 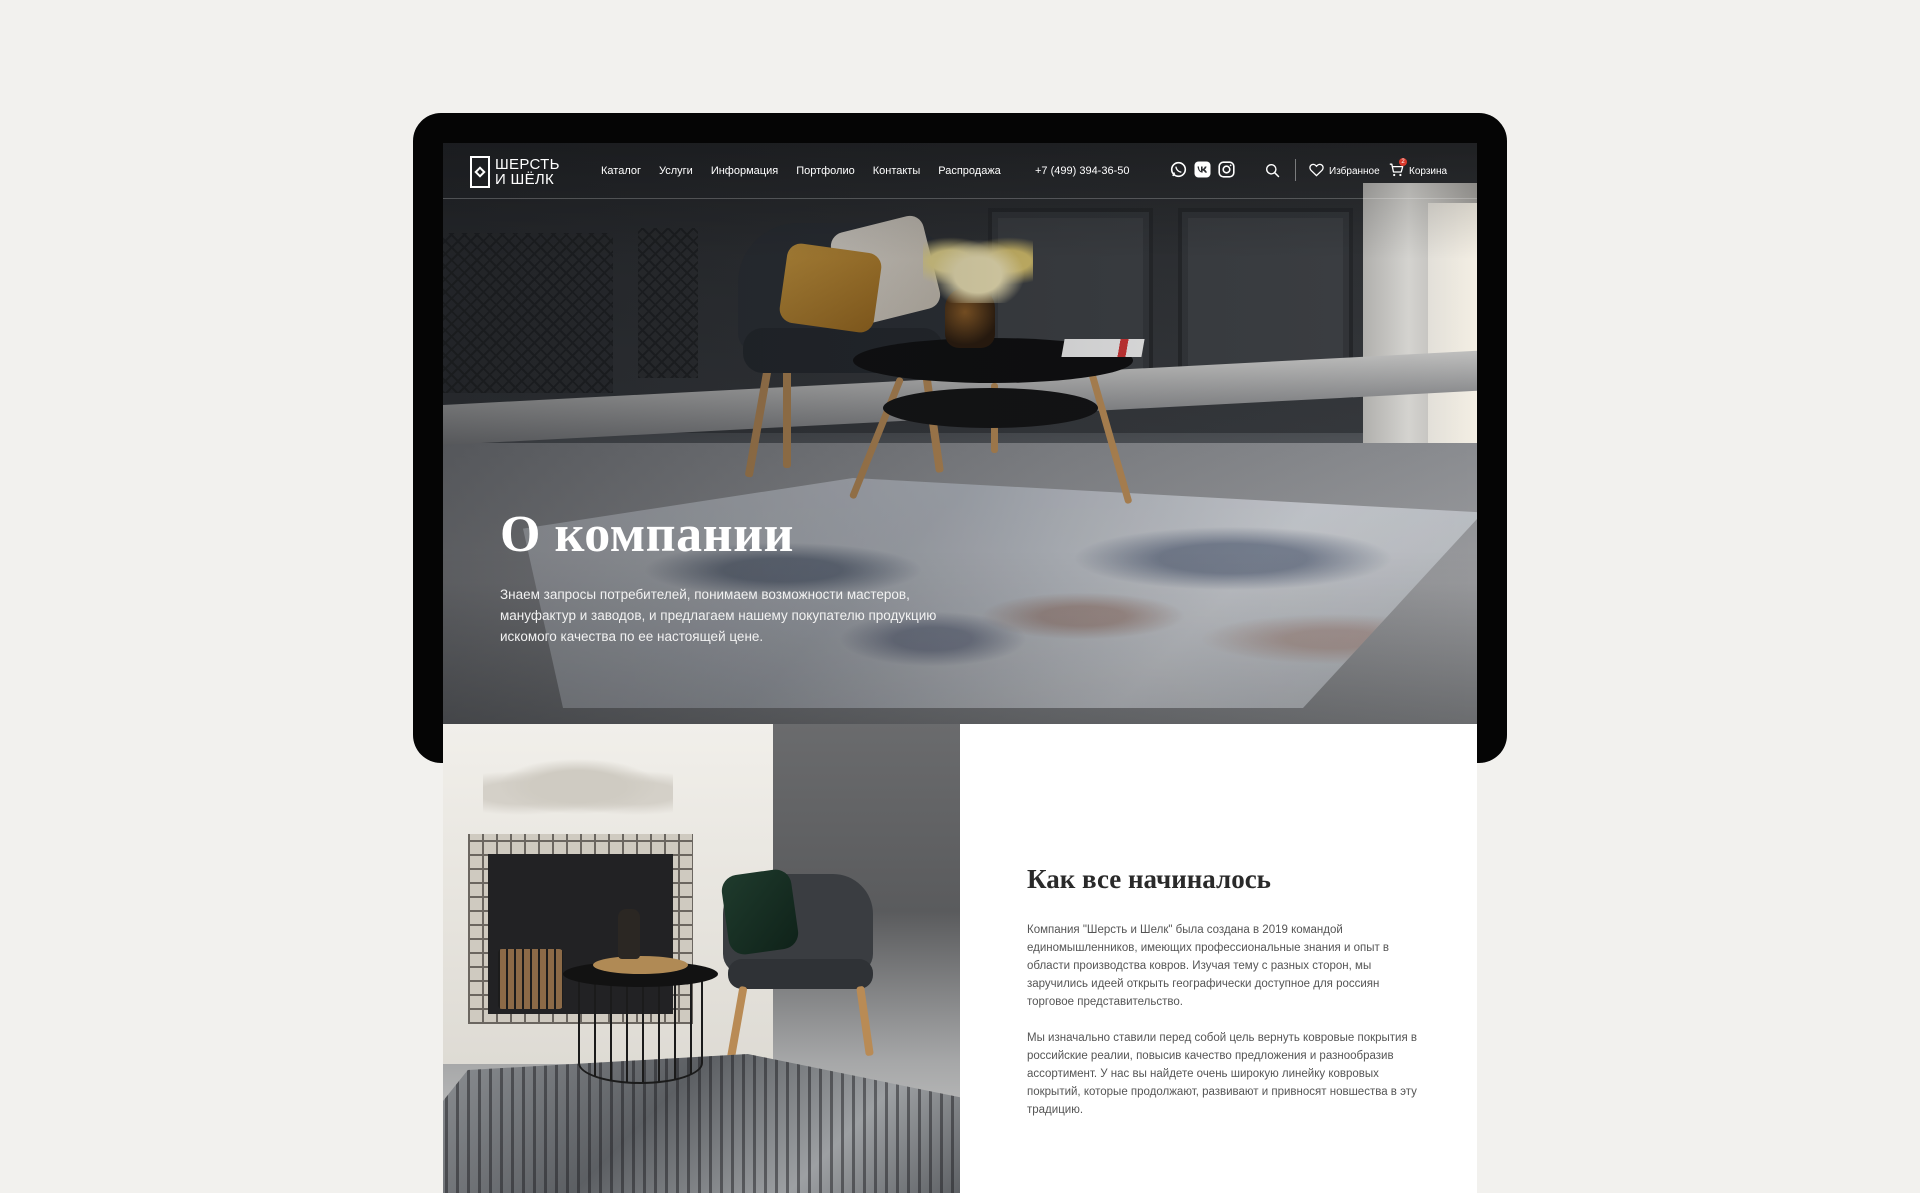 What do you see at coordinates (1226, 169) in the screenshot?
I see `instagram-icon` at bounding box center [1226, 169].